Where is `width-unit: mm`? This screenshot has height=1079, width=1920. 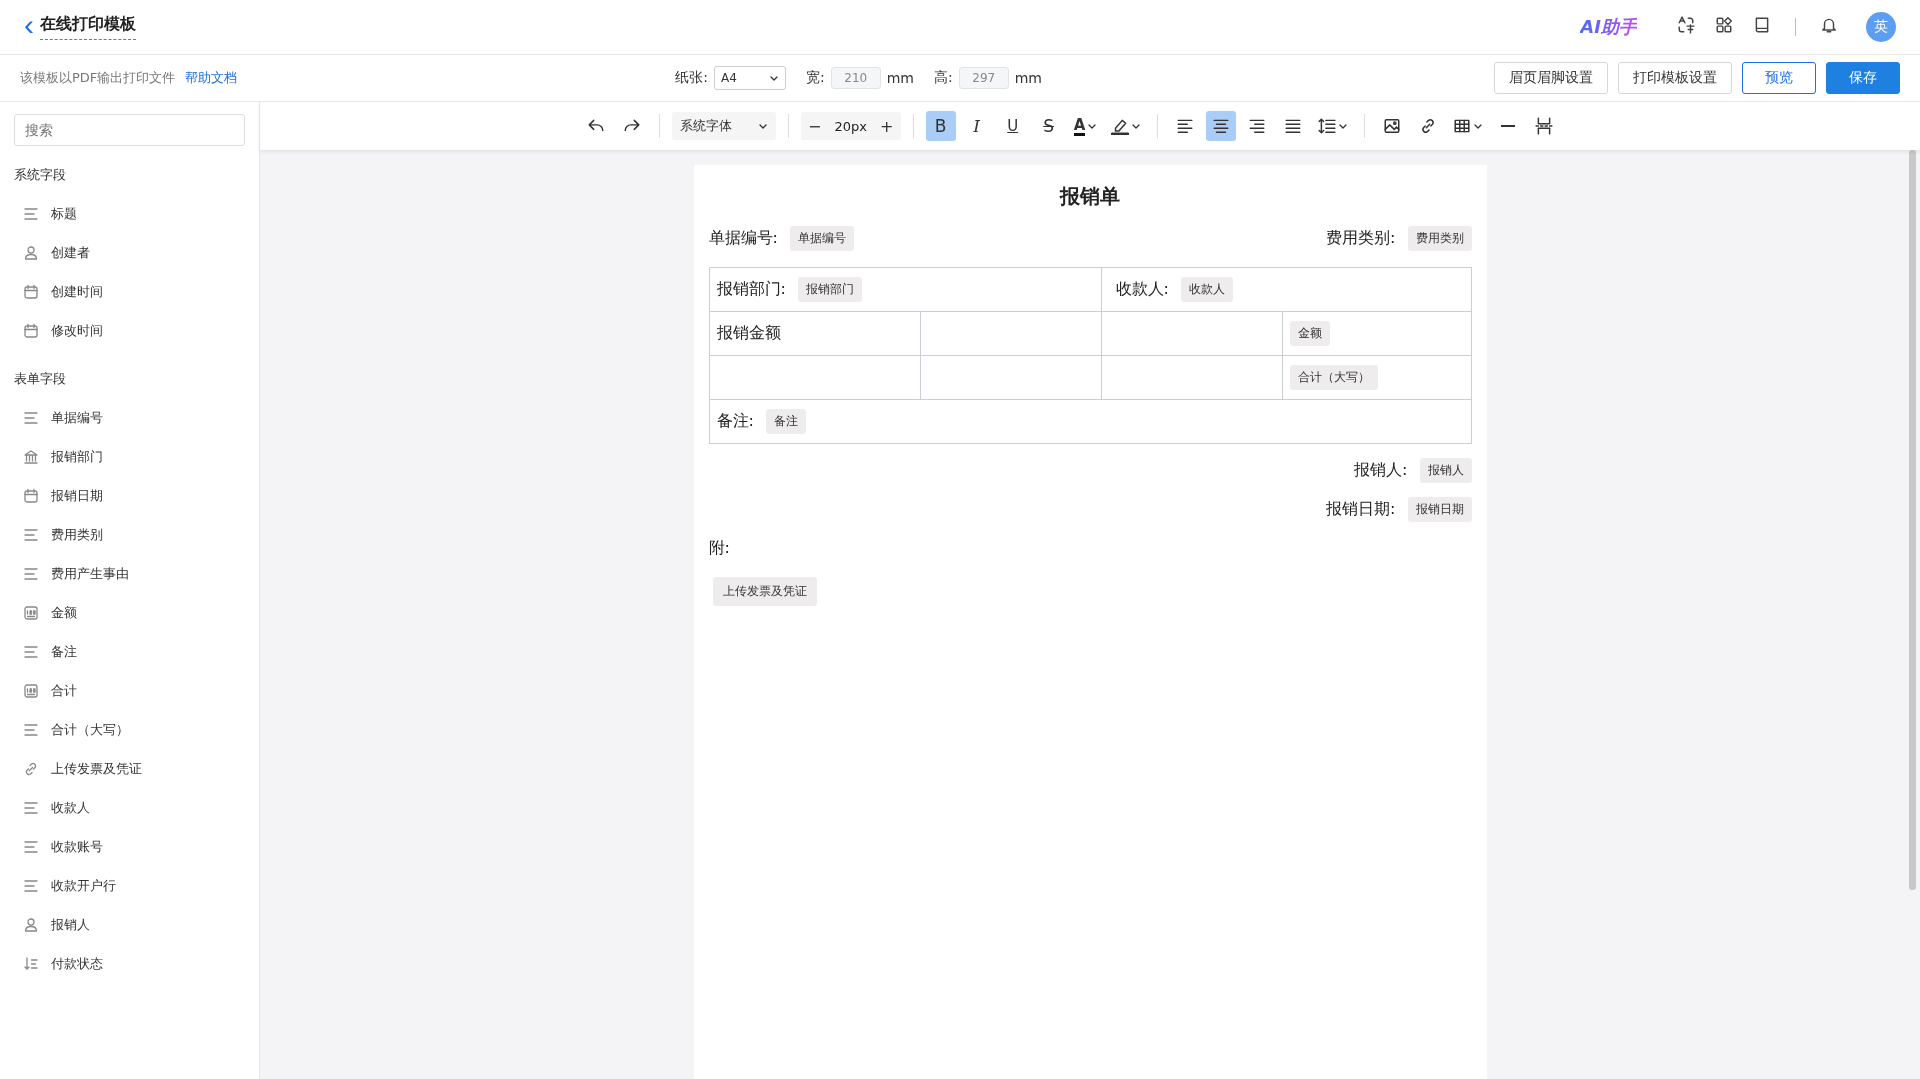 width-unit: mm is located at coordinates (900, 78).